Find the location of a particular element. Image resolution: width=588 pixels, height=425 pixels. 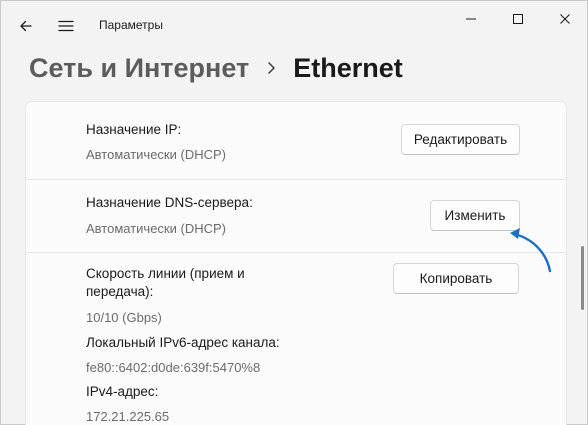

page-title: Ethernet is located at coordinates (348, 67).